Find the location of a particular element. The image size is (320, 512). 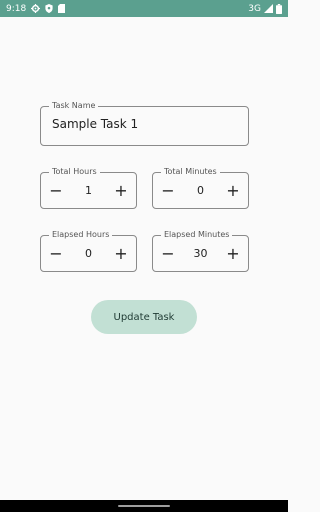

status-bar: 9:18 3G is located at coordinates (144, 8).